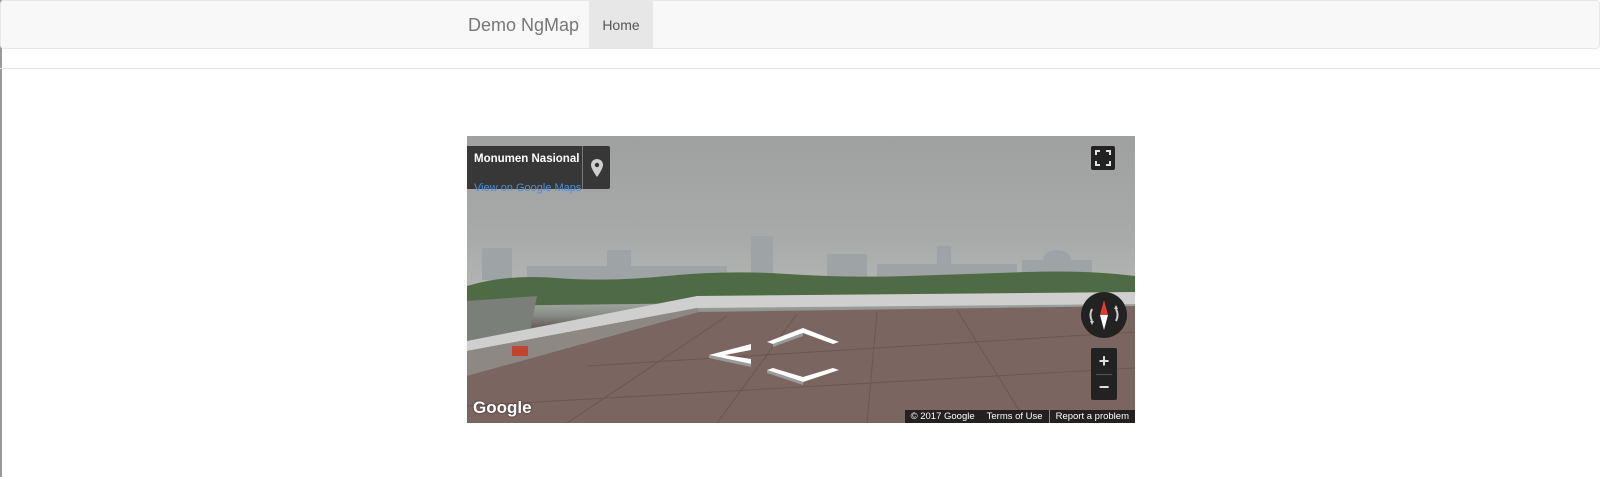 The height and width of the screenshot is (477, 1600). Describe the element at coordinates (527, 159) in the screenshot. I see `location-title: Monumen Nasional` at that location.